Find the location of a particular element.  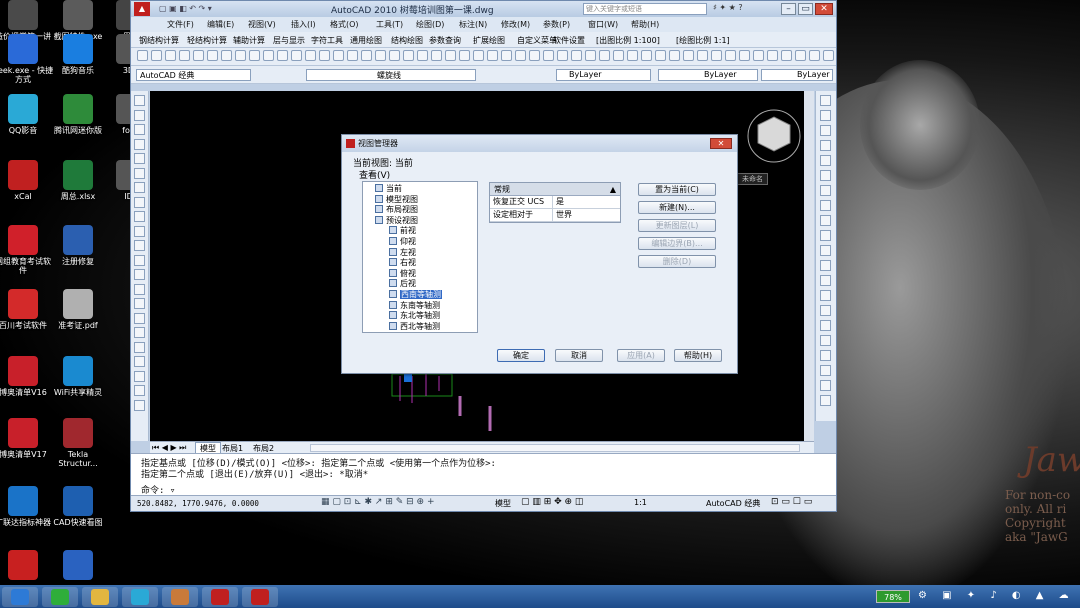

view-tree-item: 俯视 is located at coordinates (402, 273).